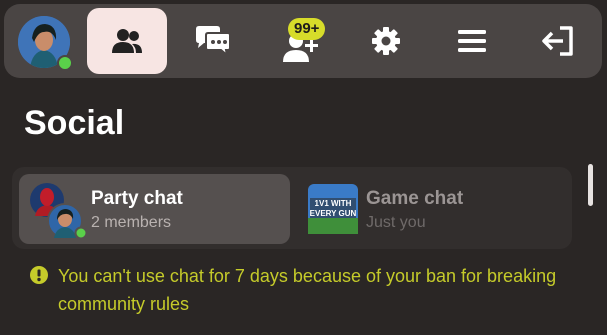  Describe the element at coordinates (307, 29) in the screenshot. I see `friend-requests-badge: 99+` at that location.